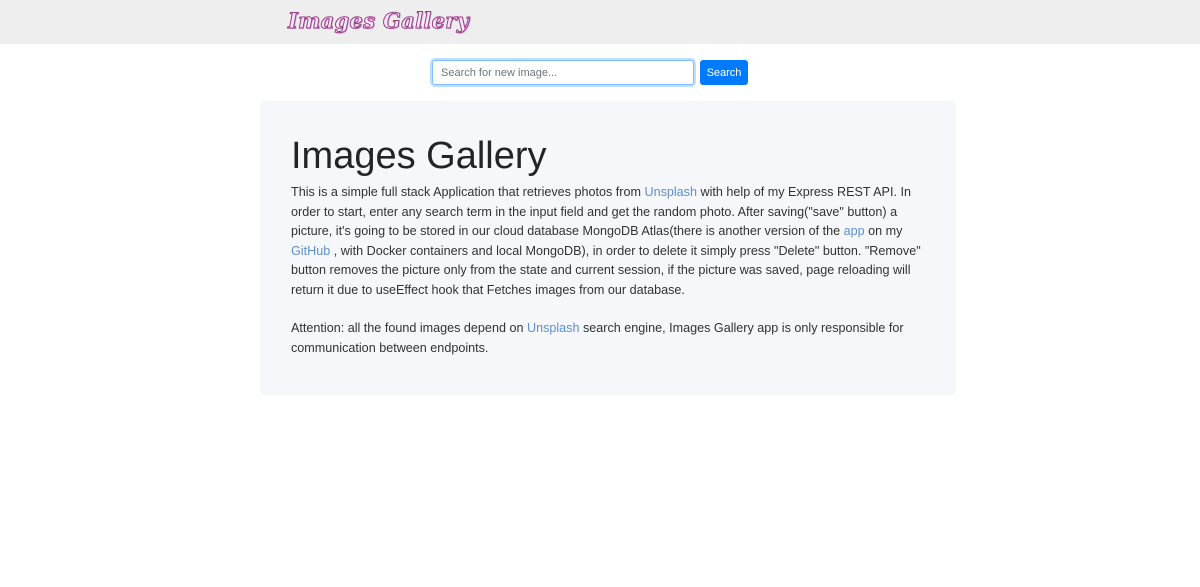 The width and height of the screenshot is (1200, 587). Describe the element at coordinates (600, 22) in the screenshot. I see `navbar: Images Gallery` at that location.